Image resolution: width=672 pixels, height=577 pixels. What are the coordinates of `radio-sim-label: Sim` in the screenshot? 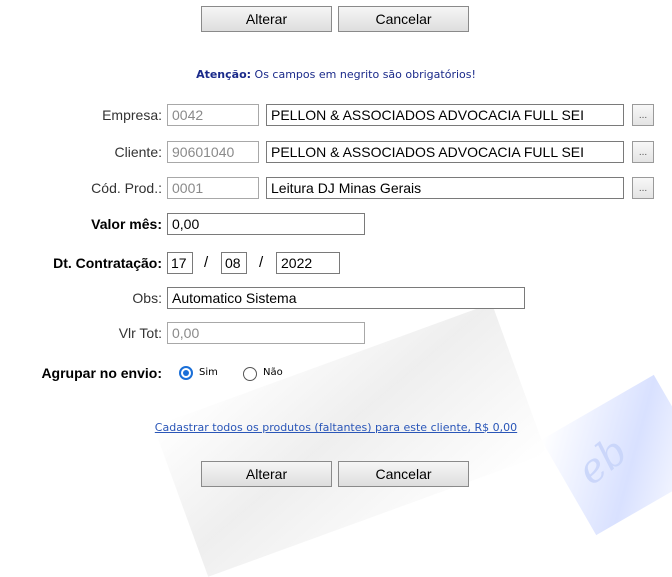 It's located at (208, 372).